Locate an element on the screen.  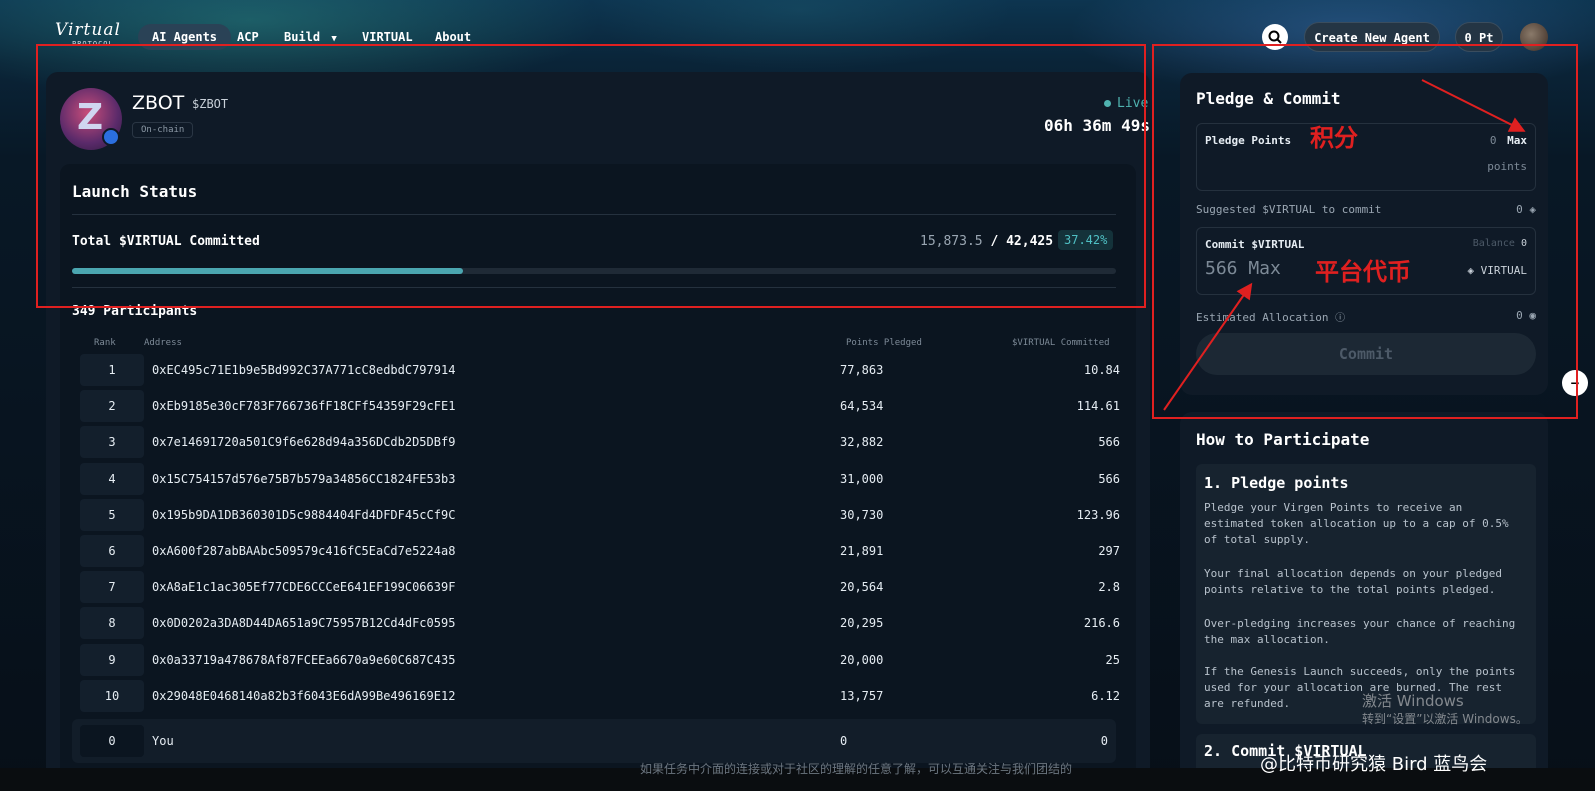
windows-activation-title: 激活 Windows is located at coordinates (1413, 701).